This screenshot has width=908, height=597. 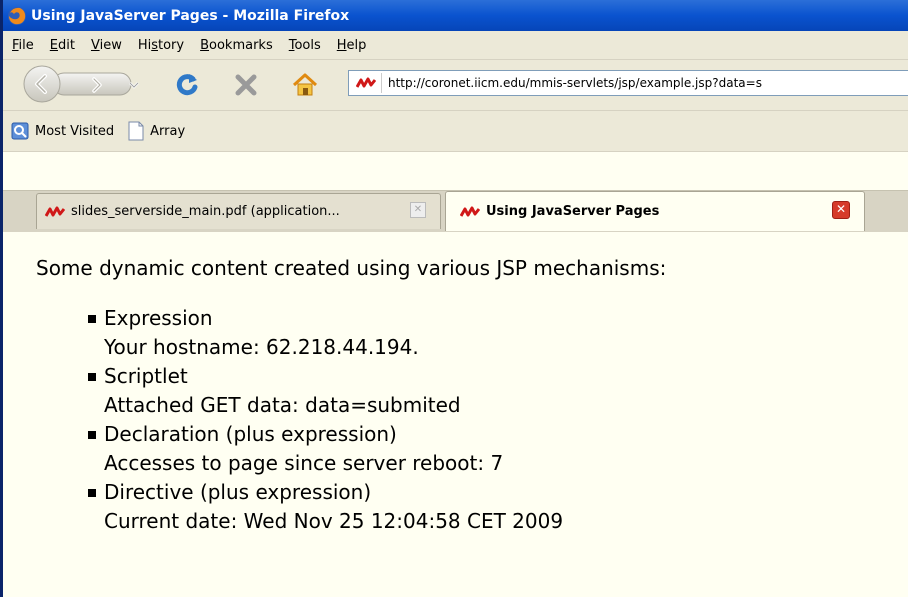 What do you see at coordinates (305, 45) in the screenshot?
I see `menu-tools: Tools` at bounding box center [305, 45].